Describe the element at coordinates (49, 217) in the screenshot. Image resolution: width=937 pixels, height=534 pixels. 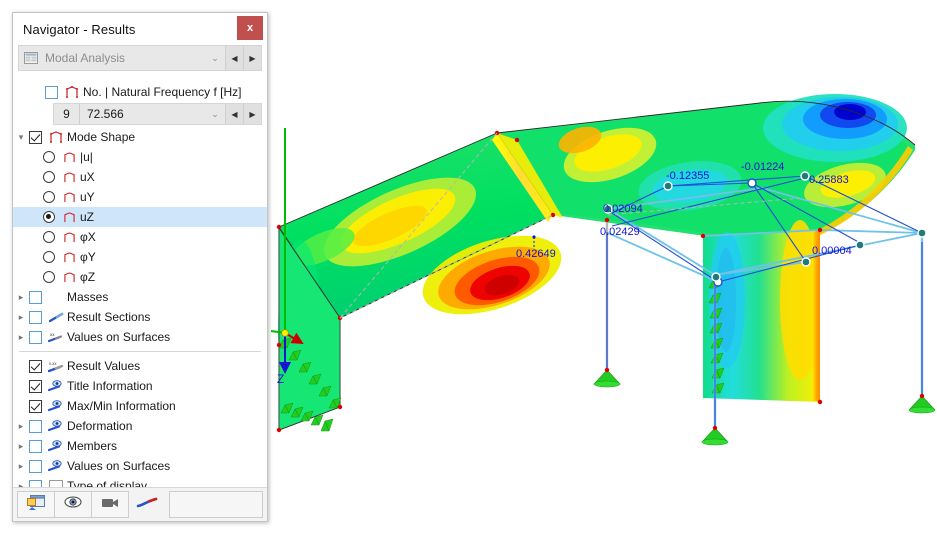
I see `radio-component-uz` at that location.